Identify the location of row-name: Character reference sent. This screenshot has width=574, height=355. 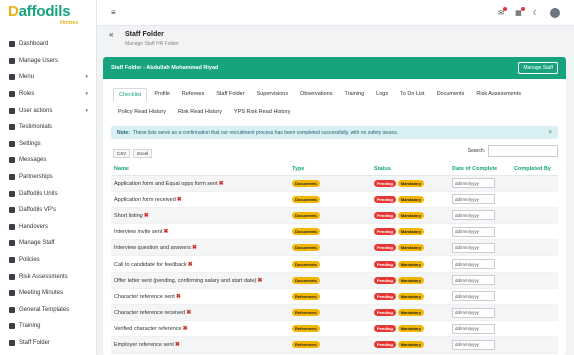
(144, 296).